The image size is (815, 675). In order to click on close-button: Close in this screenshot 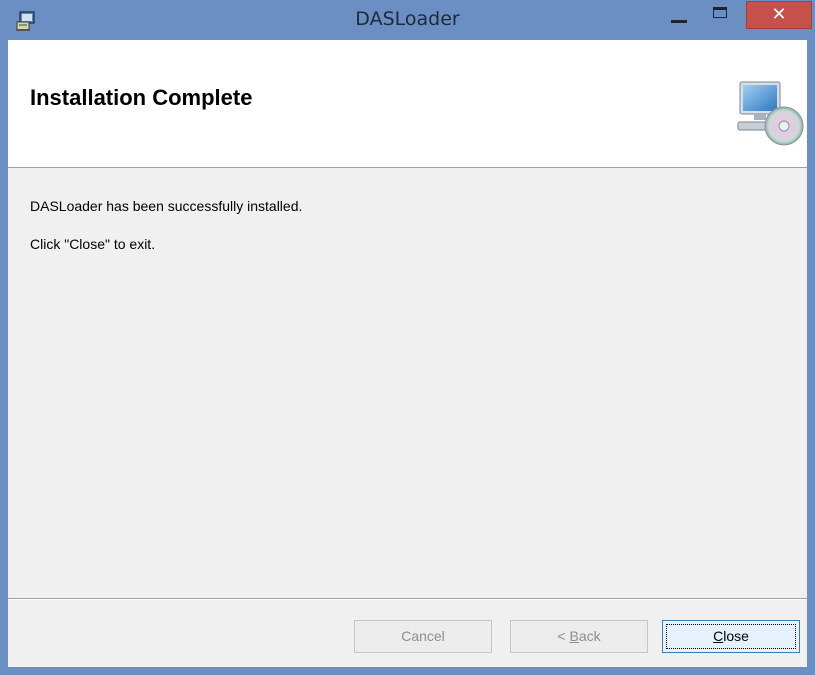, I will do `click(731, 636)`.